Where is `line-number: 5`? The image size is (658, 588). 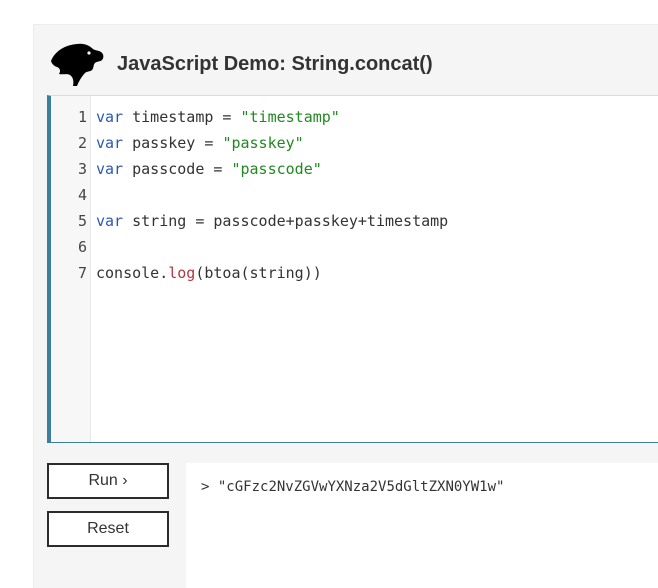
line-number: 5 is located at coordinates (82, 221).